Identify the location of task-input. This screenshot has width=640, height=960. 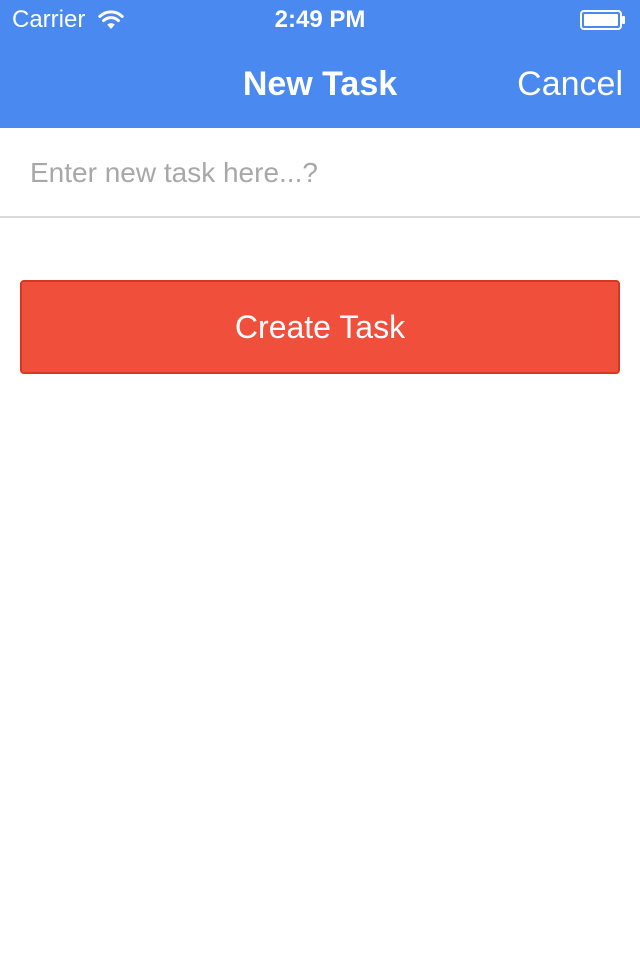
(320, 173).